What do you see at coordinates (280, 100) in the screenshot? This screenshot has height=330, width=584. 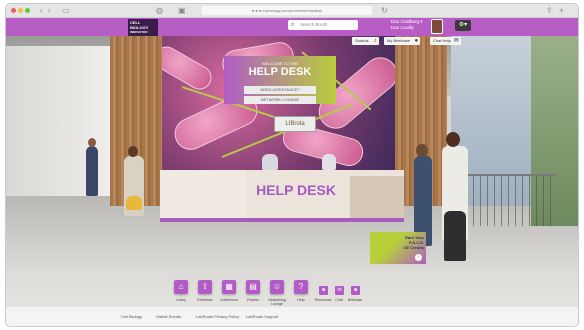 I see `network-lounge-button: NETWORK LOUNGE` at bounding box center [280, 100].